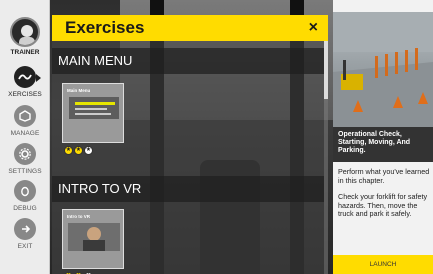 This screenshot has width=433, height=274. Describe the element at coordinates (93, 113) in the screenshot. I see `exercise-thumbnail-main-menu: Main Menu` at that location.